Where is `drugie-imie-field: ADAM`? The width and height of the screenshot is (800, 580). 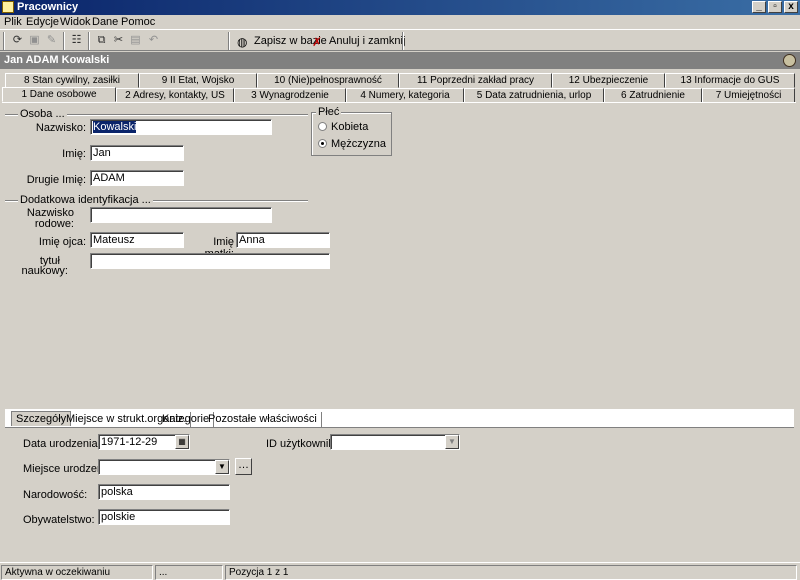
drugie-imie-field: ADAM is located at coordinates (137, 178).